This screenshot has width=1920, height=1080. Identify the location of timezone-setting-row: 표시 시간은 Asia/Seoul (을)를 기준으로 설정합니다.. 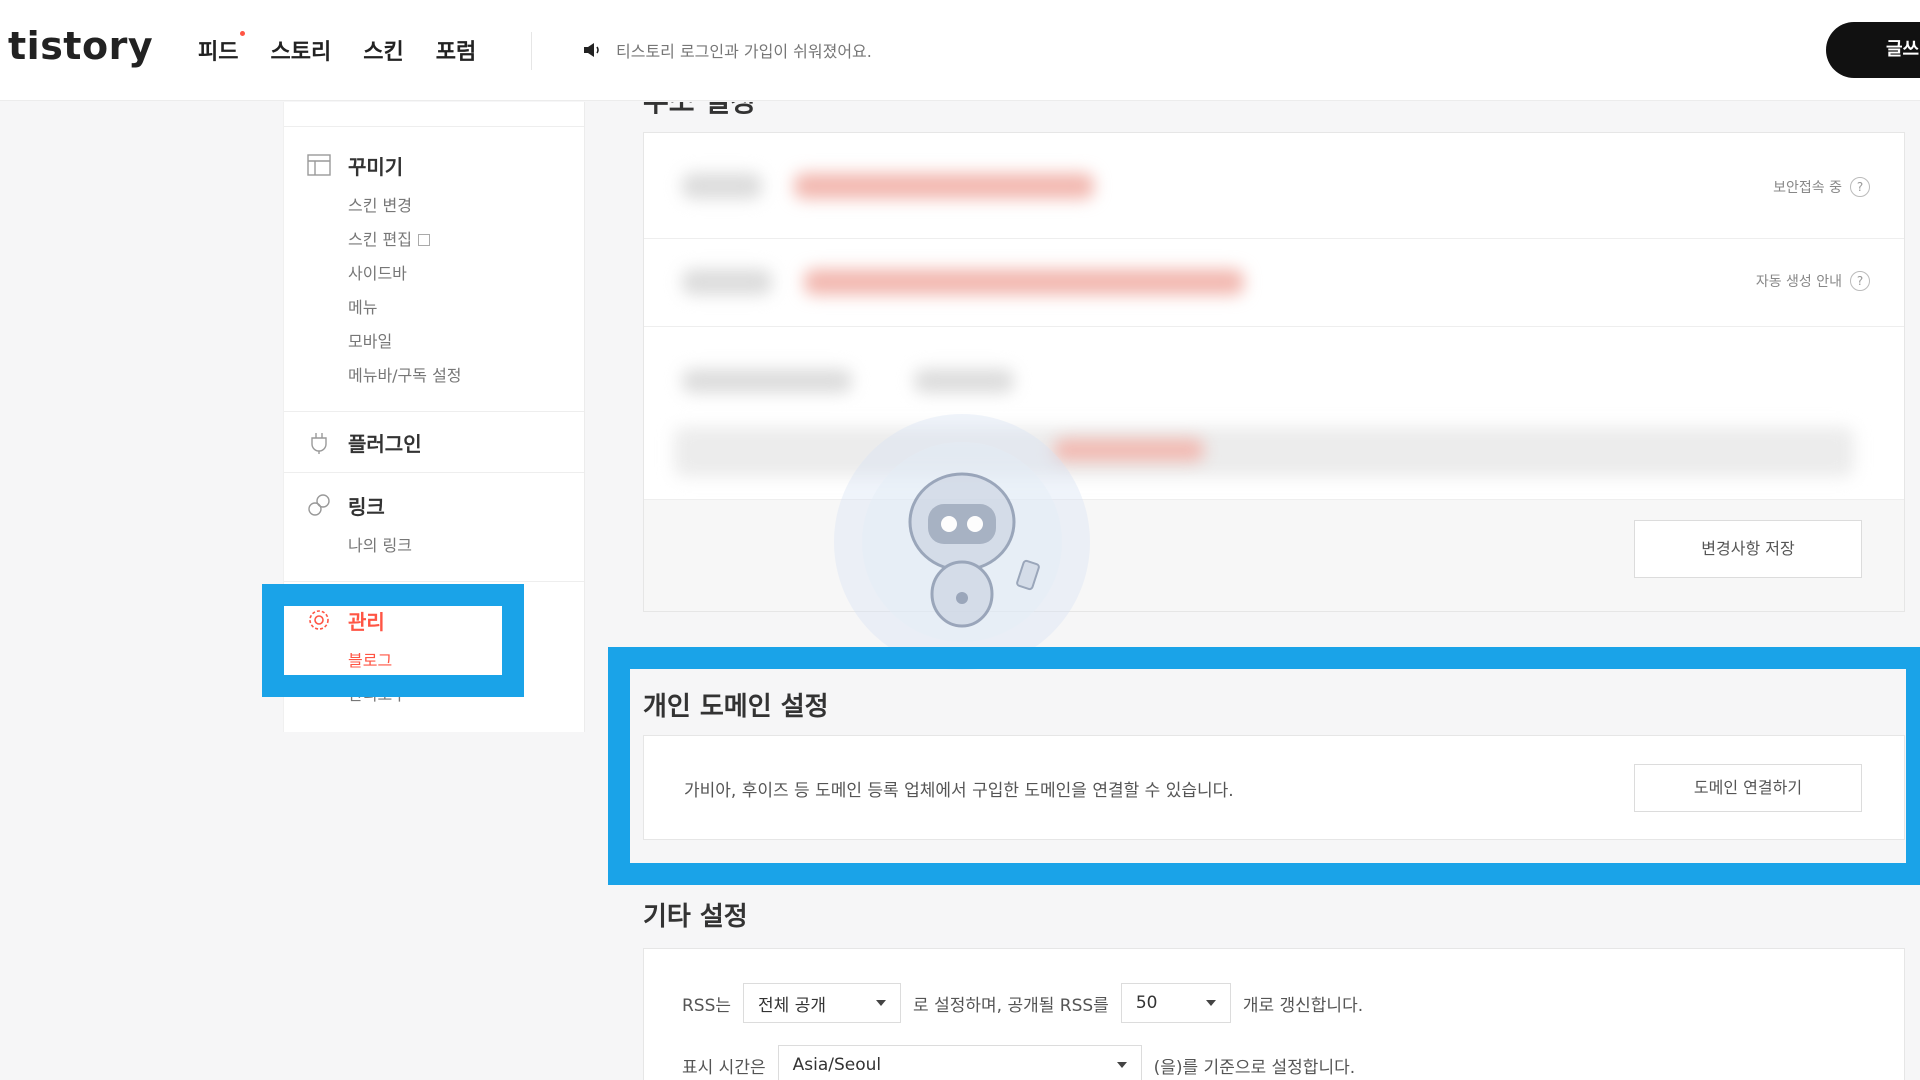
(1018, 1062).